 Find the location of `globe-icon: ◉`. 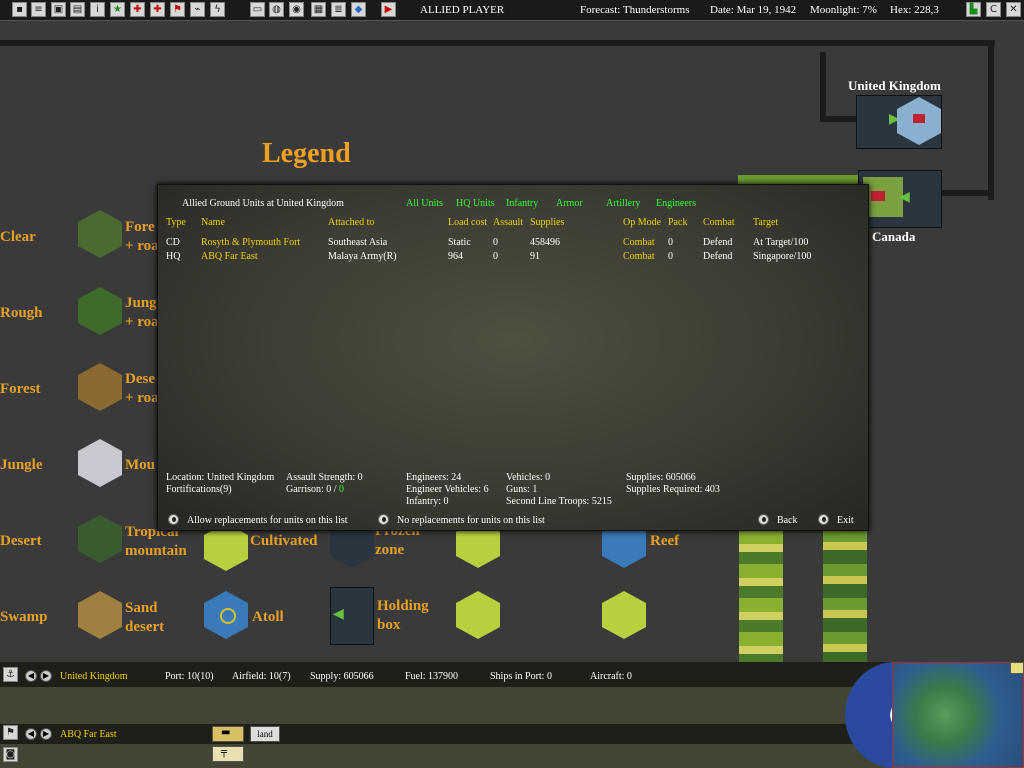

globe-icon: ◉ is located at coordinates (296, 9).